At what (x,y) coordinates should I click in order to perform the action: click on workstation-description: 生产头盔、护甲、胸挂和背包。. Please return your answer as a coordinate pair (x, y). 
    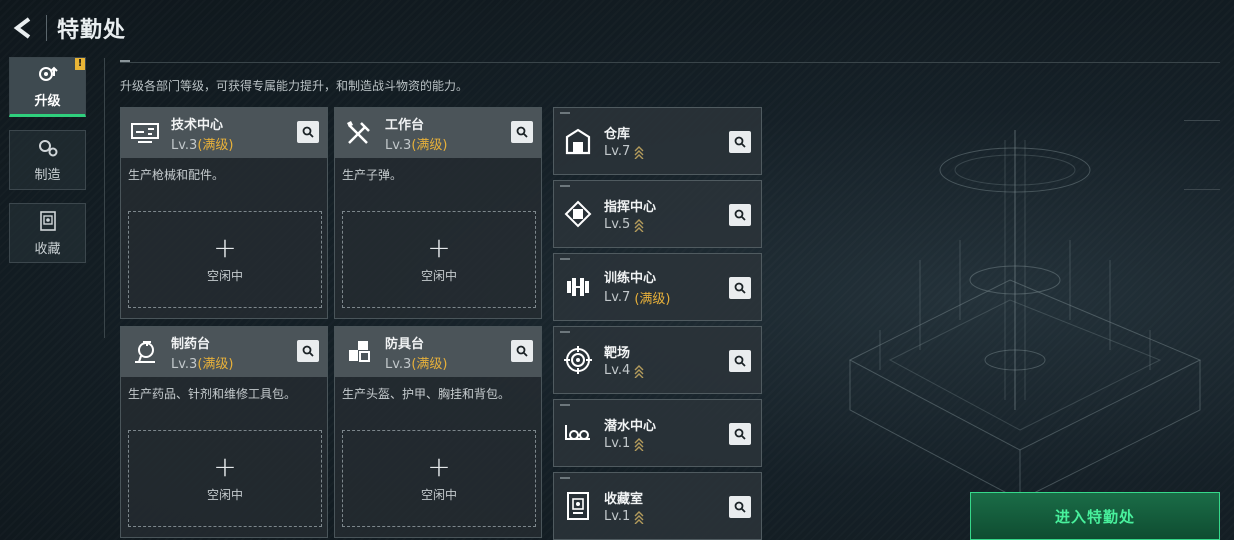
    Looking at the image, I should click on (426, 394).